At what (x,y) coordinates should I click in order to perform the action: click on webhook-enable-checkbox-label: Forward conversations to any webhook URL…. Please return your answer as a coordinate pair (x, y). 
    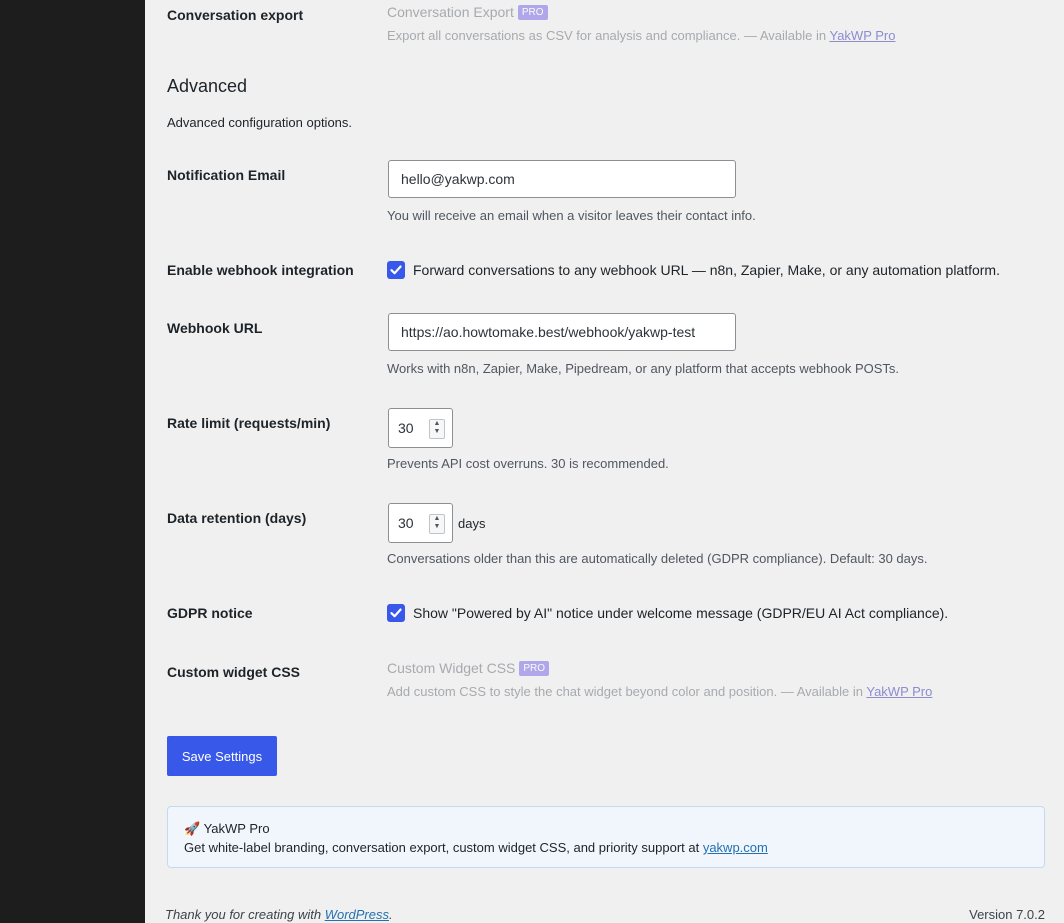
    Looking at the image, I should click on (706, 270).